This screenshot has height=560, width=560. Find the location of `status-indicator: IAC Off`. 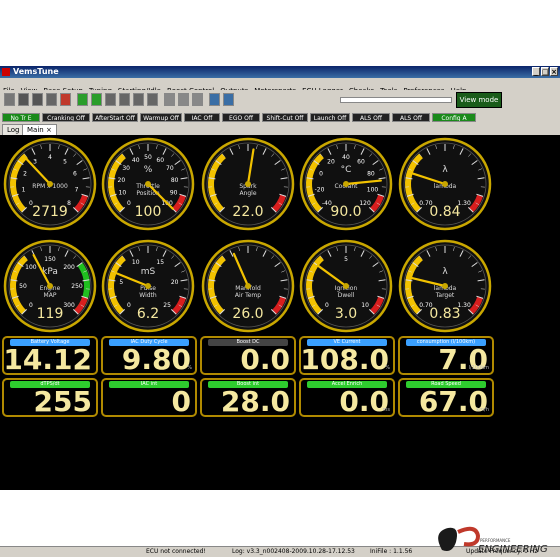

status-indicator: IAC Off is located at coordinates (202, 117).